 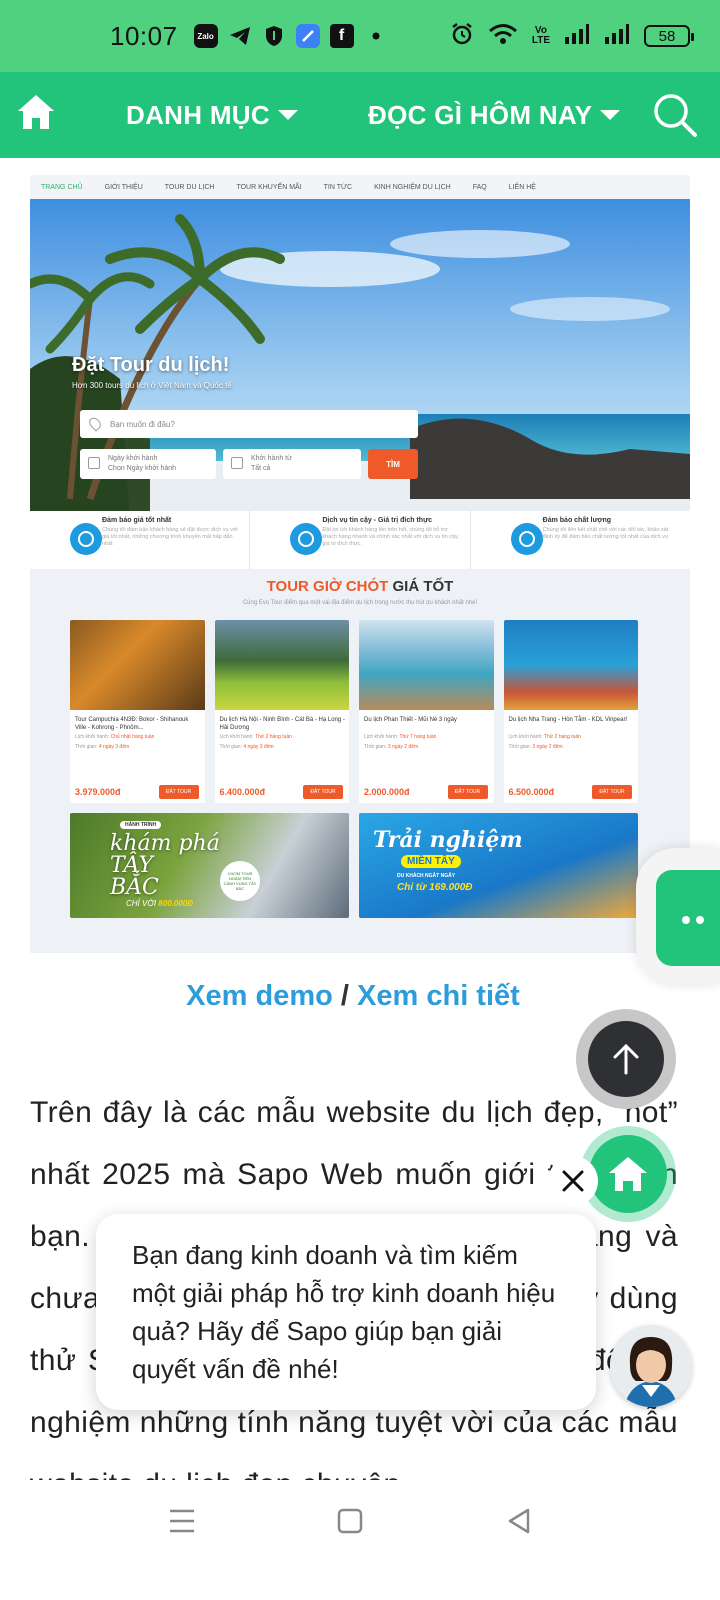 What do you see at coordinates (137, 665) in the screenshot?
I see `temple-thumbnail` at bounding box center [137, 665].